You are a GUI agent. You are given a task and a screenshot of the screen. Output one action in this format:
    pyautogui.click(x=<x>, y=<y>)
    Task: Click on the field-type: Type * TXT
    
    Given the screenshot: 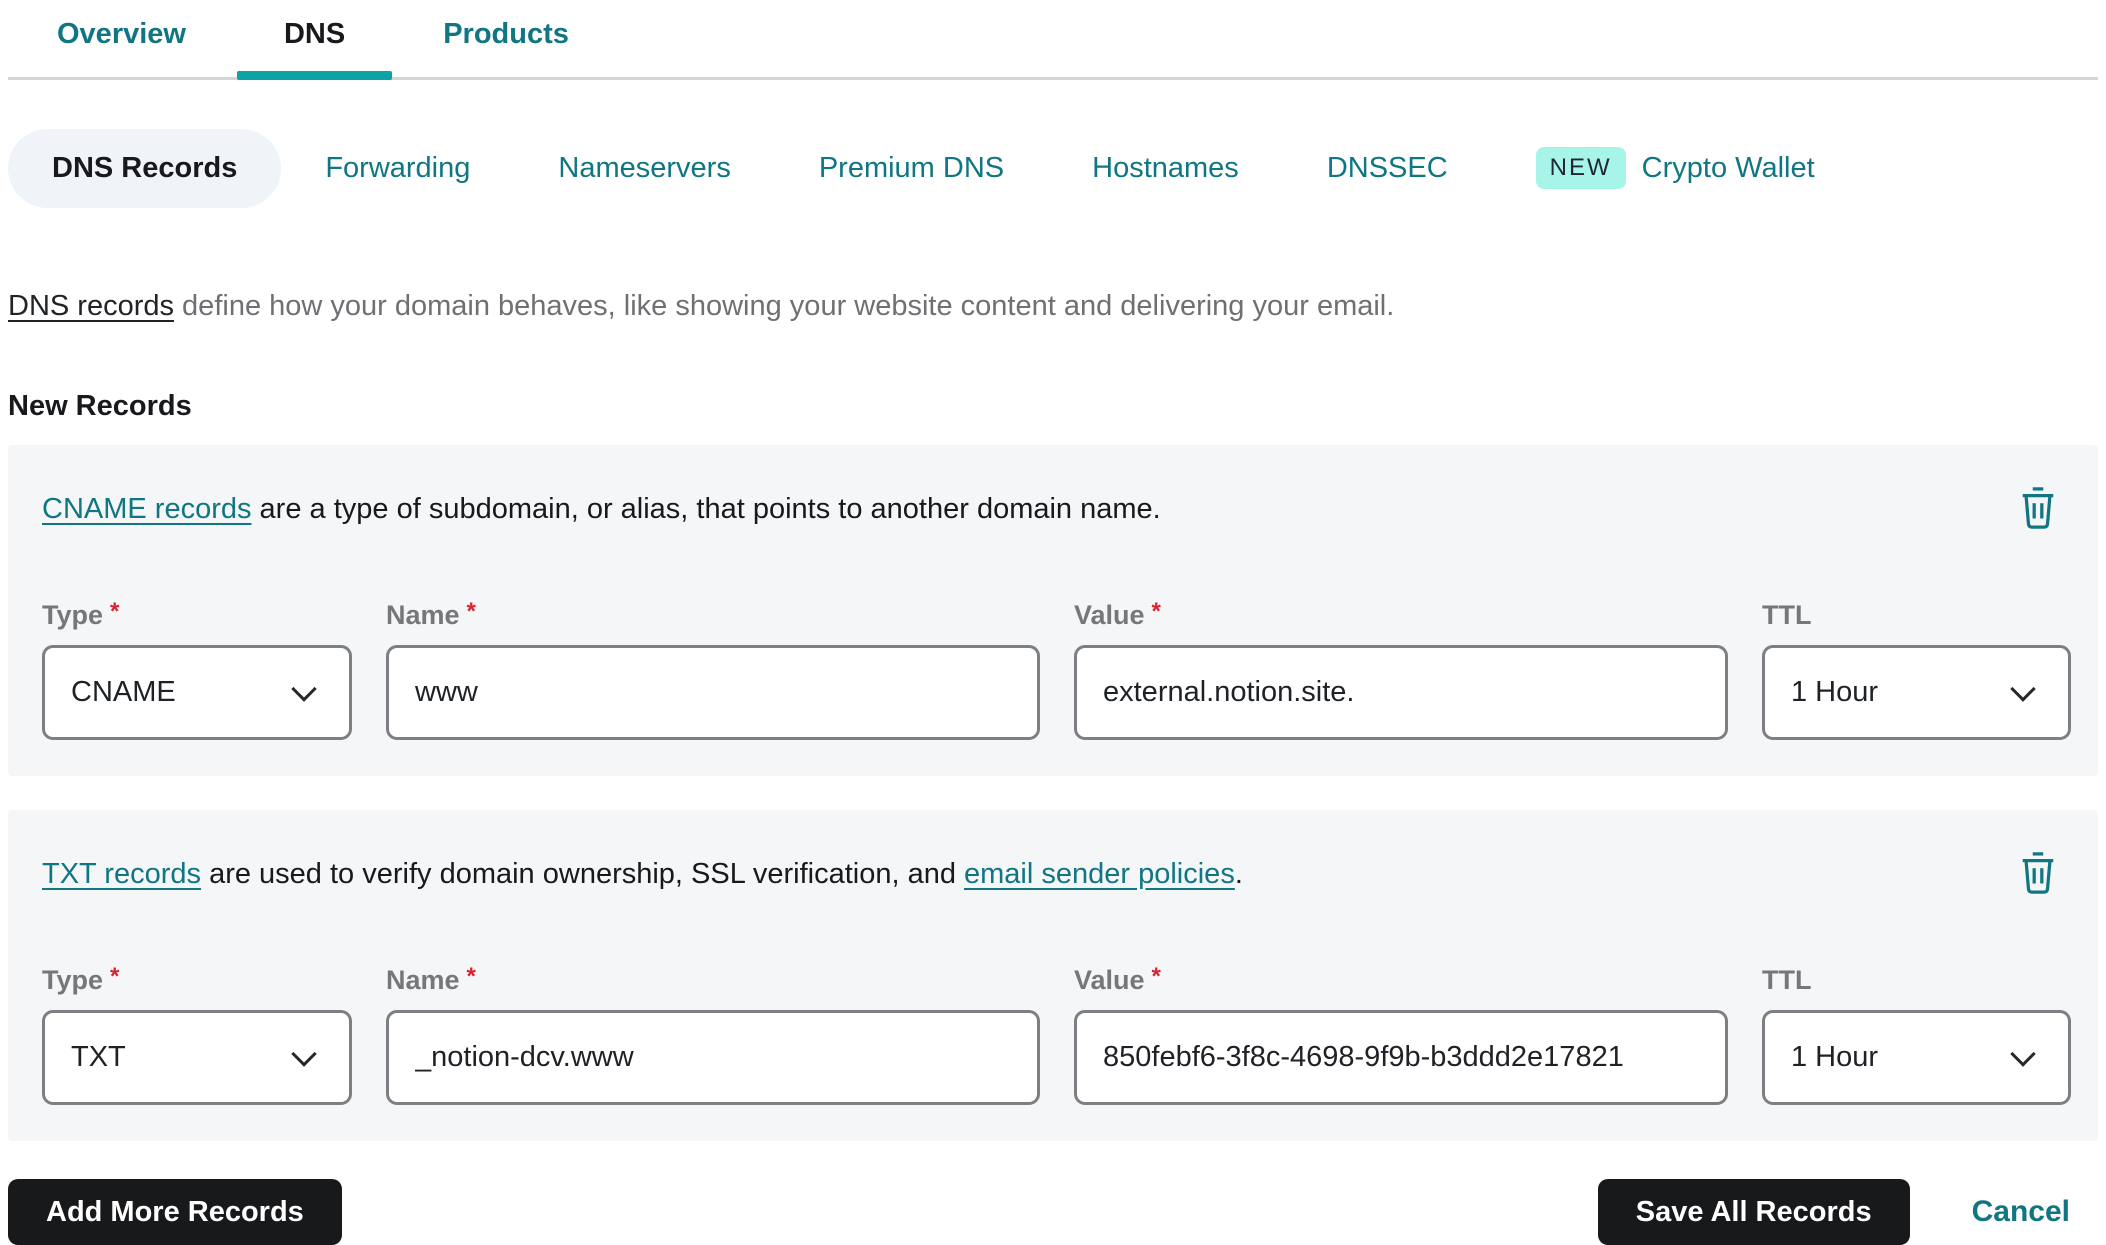 What is the action you would take?
    pyautogui.click(x=197, y=1034)
    